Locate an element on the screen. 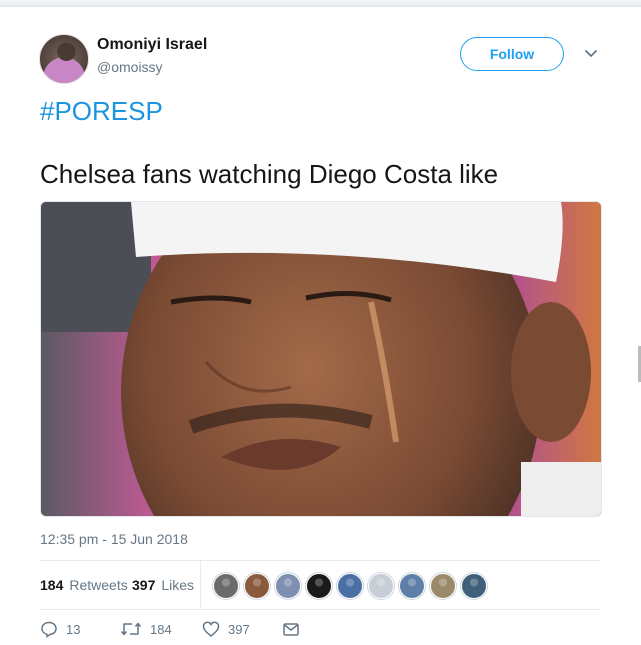 Image resolution: width=641 pixels, height=645 pixels. author-handle: @omoissy is located at coordinates (130, 67).